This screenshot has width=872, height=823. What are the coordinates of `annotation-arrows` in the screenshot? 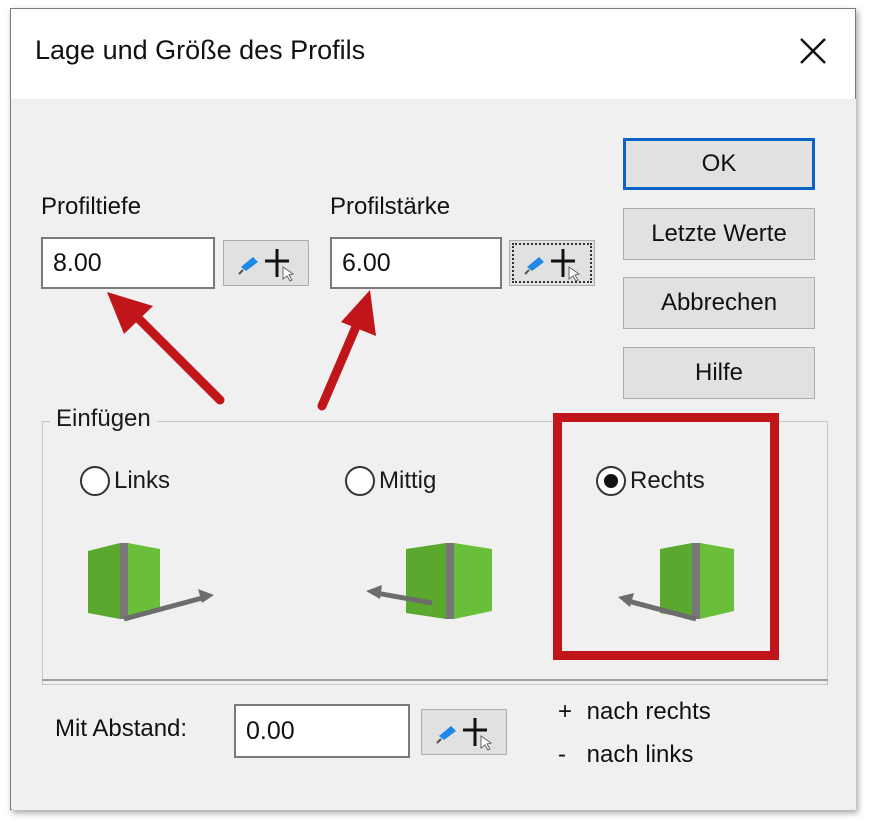 It's located at (241, 350).